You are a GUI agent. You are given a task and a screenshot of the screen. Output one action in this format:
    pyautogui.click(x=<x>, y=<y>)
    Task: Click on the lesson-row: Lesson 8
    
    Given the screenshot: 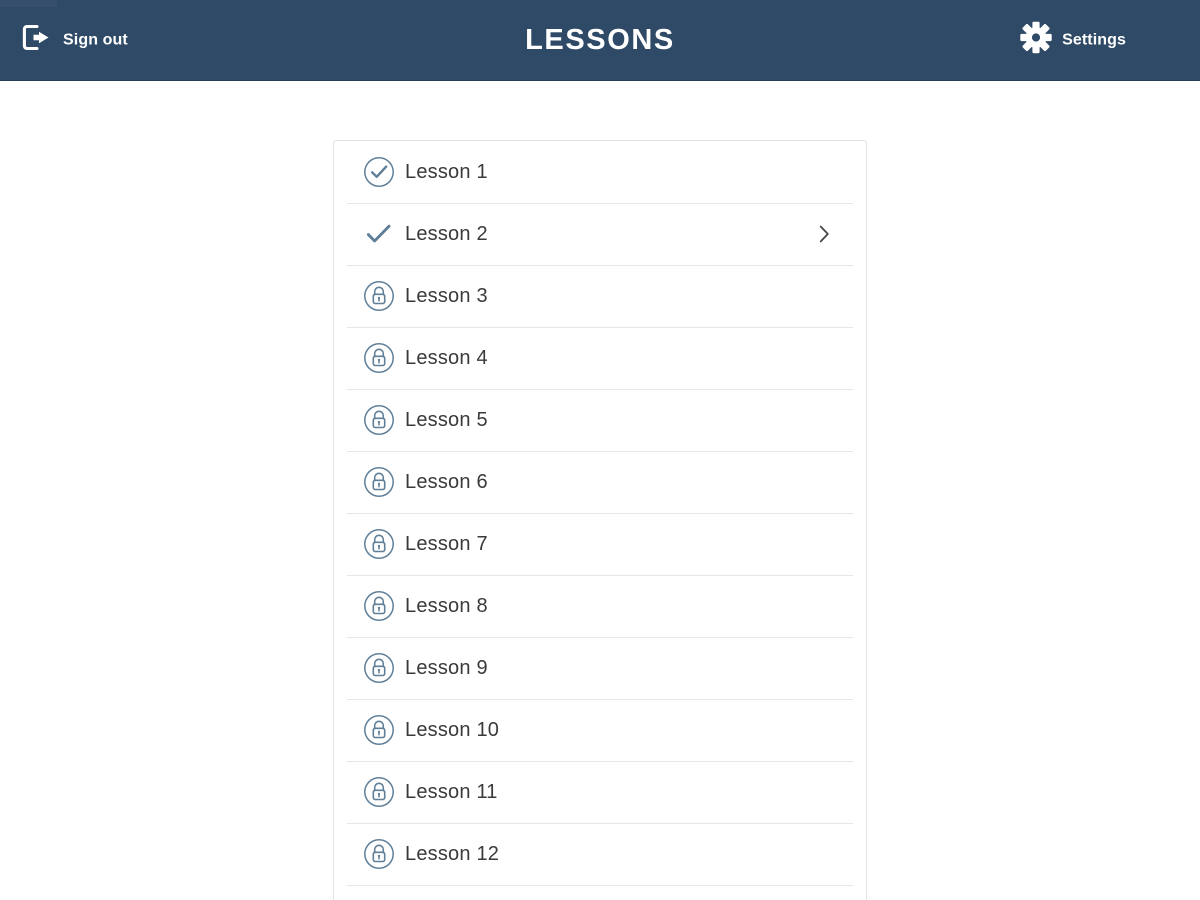 What is the action you would take?
    pyautogui.click(x=600, y=606)
    